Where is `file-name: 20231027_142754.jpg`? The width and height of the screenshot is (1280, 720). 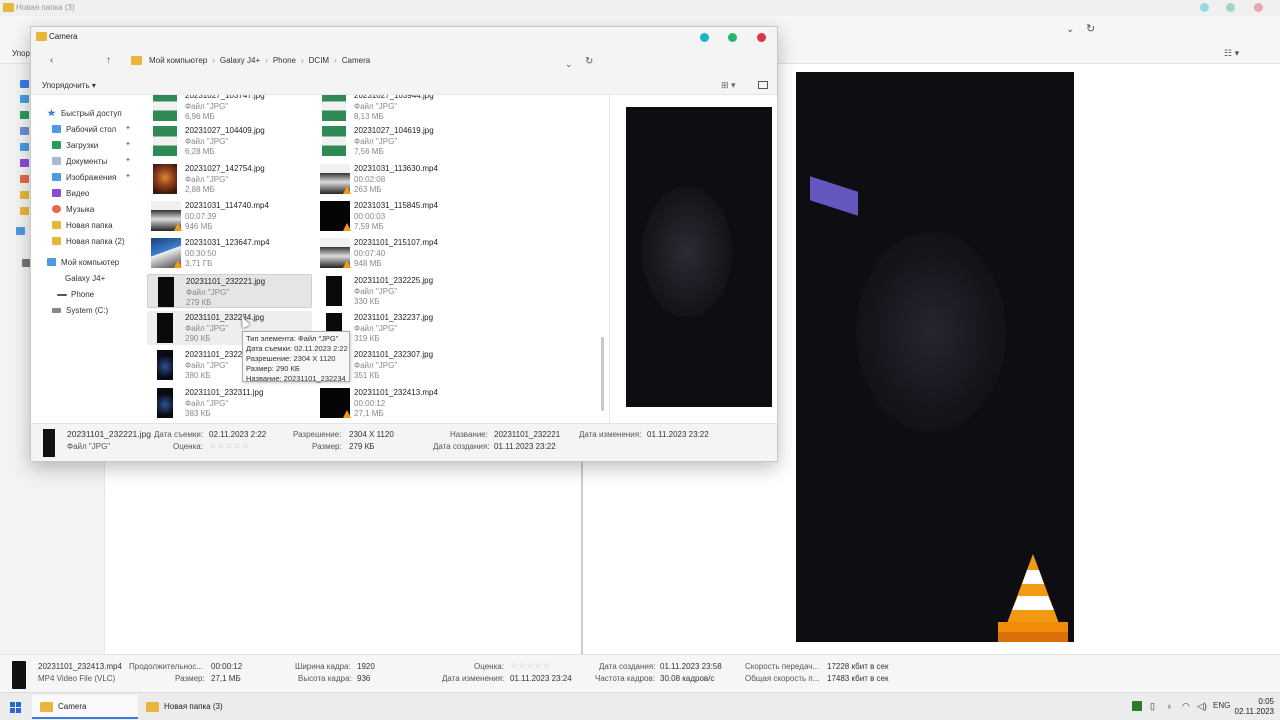
file-name: 20231027_142754.jpg is located at coordinates (225, 168).